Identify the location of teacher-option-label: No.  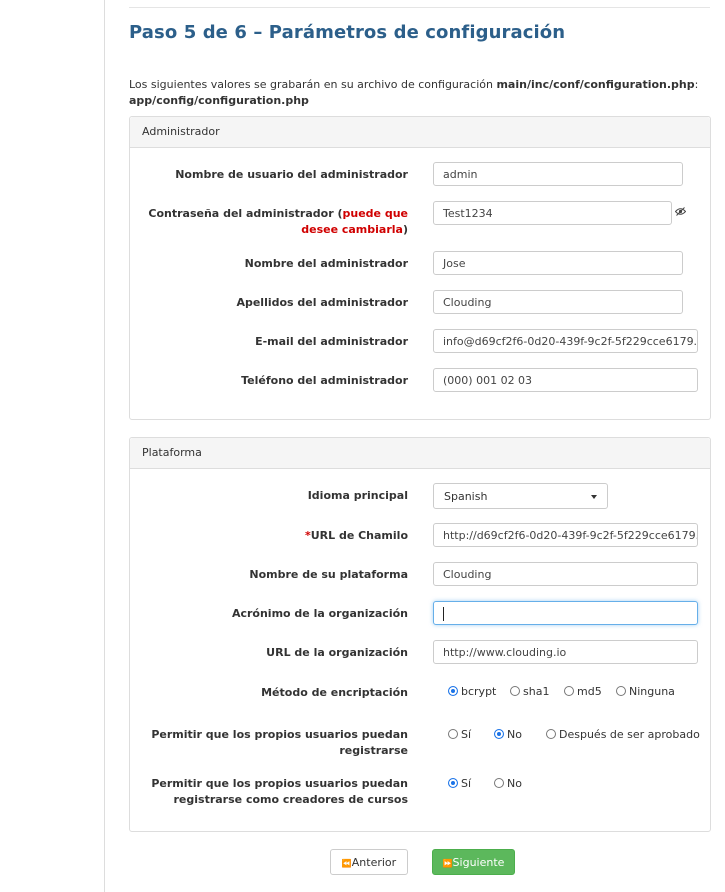
(514, 783).